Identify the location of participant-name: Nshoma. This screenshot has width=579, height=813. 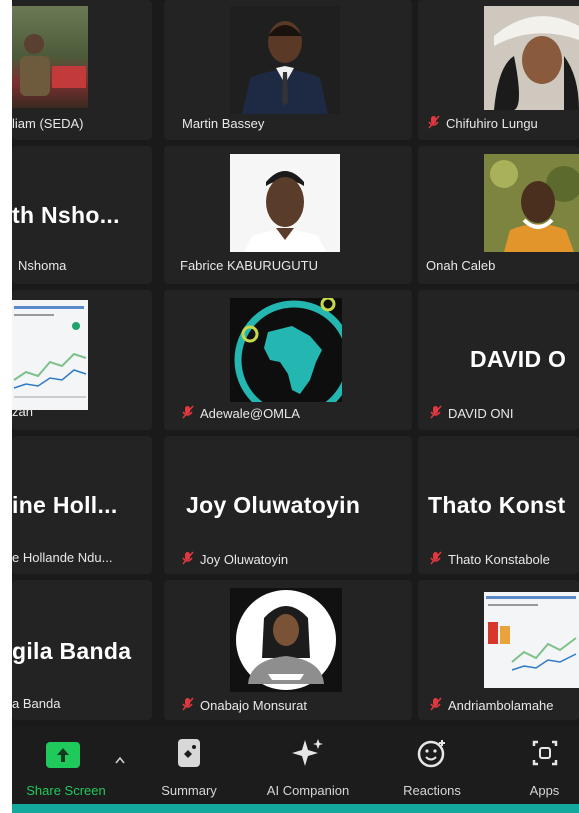
(42, 265).